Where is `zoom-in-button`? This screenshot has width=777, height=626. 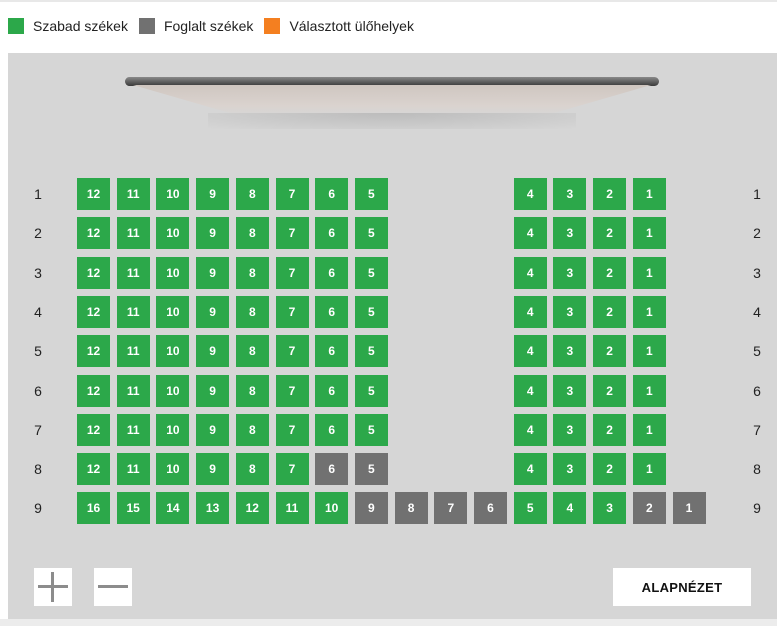 zoom-in-button is located at coordinates (53, 587).